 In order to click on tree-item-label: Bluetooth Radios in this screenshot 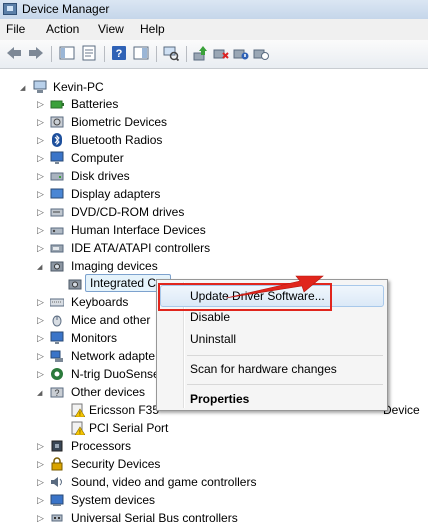, I will do `click(117, 140)`.